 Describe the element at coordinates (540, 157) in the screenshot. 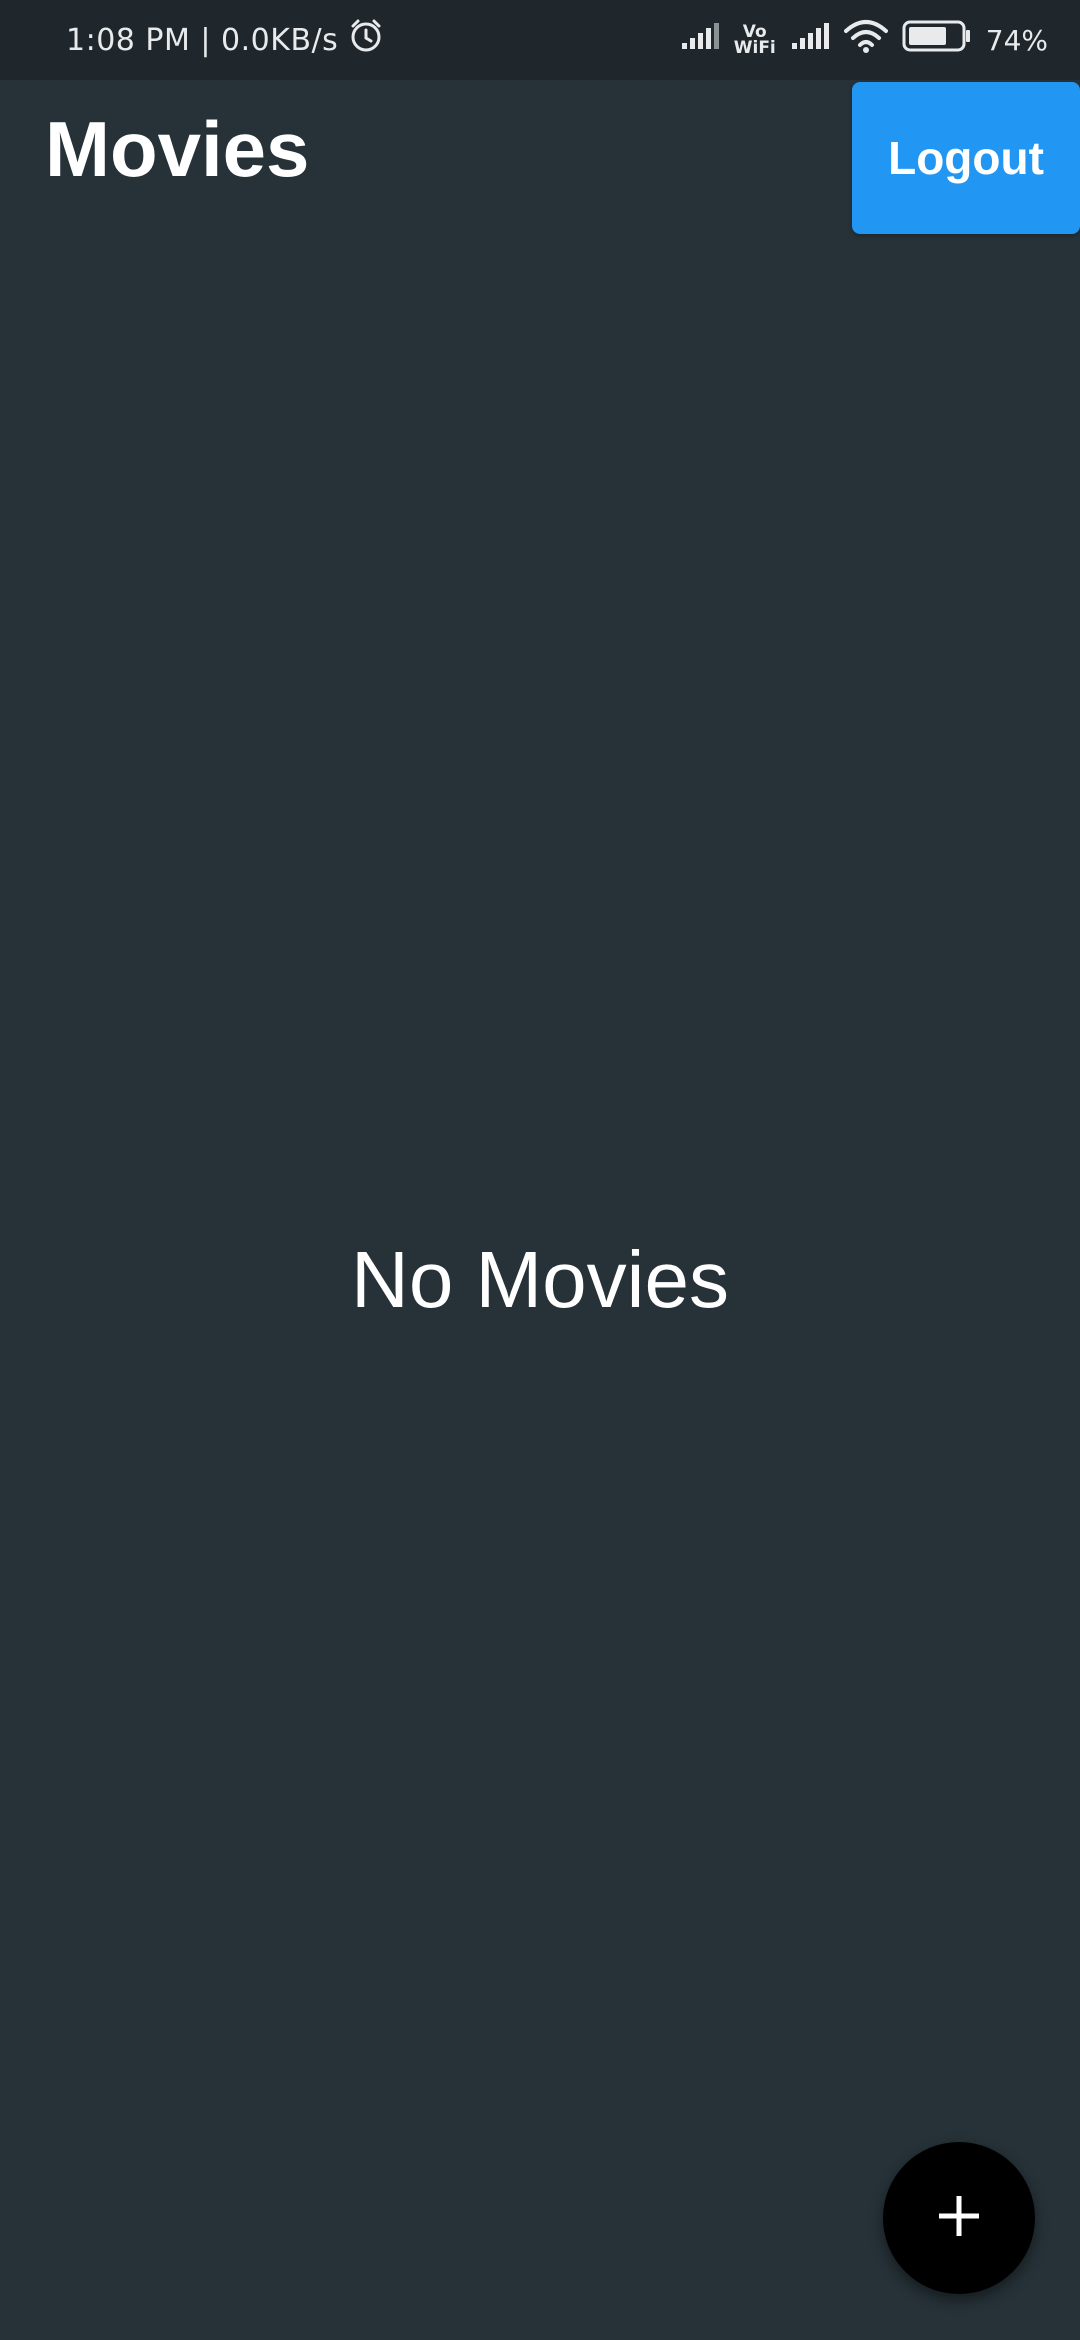

I see `app-bar: Movies Logout` at that location.